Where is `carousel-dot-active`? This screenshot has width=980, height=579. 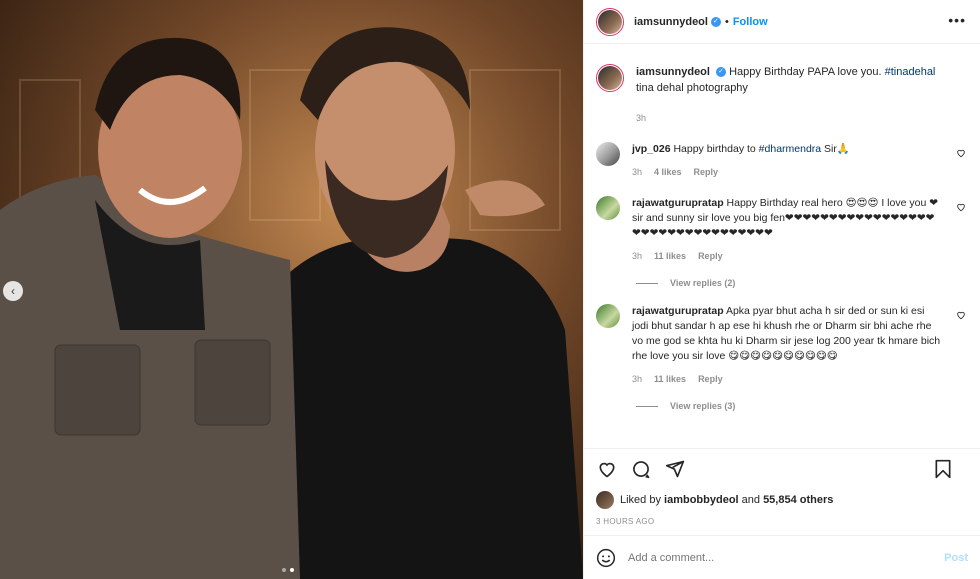
carousel-dot-active is located at coordinates (292, 570).